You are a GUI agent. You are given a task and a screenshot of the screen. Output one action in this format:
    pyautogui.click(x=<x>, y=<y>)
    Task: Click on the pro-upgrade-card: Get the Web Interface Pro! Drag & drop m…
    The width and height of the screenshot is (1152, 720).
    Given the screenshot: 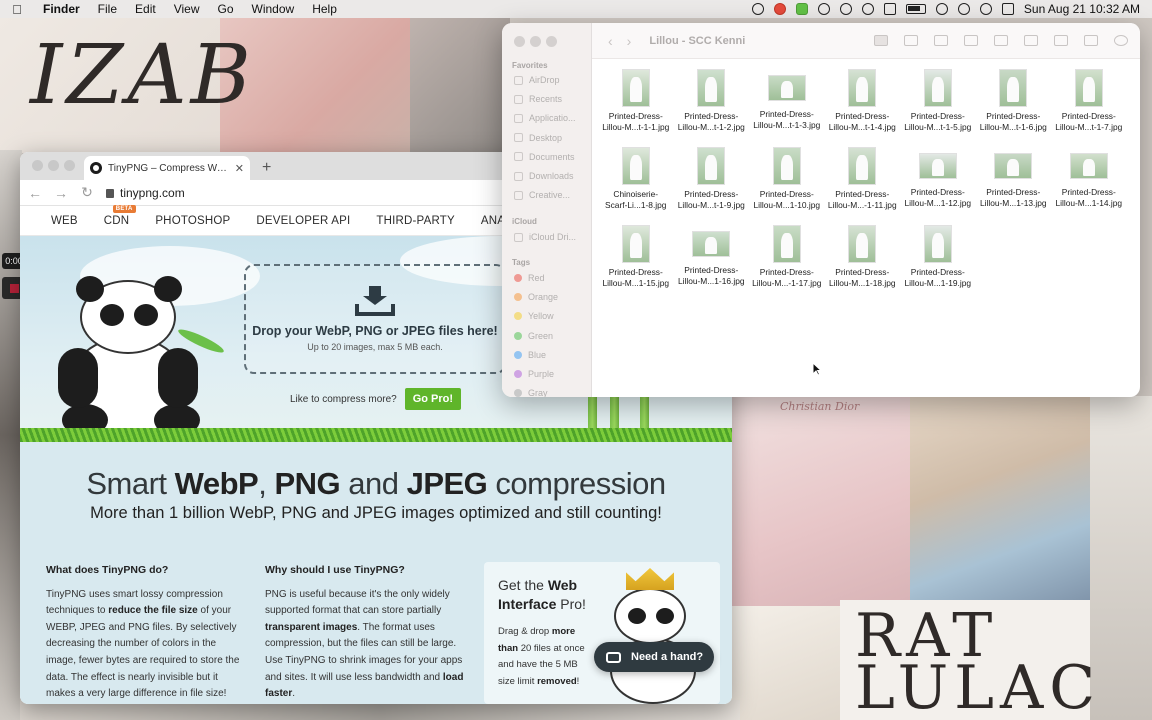 What is the action you would take?
    pyautogui.click(x=602, y=633)
    